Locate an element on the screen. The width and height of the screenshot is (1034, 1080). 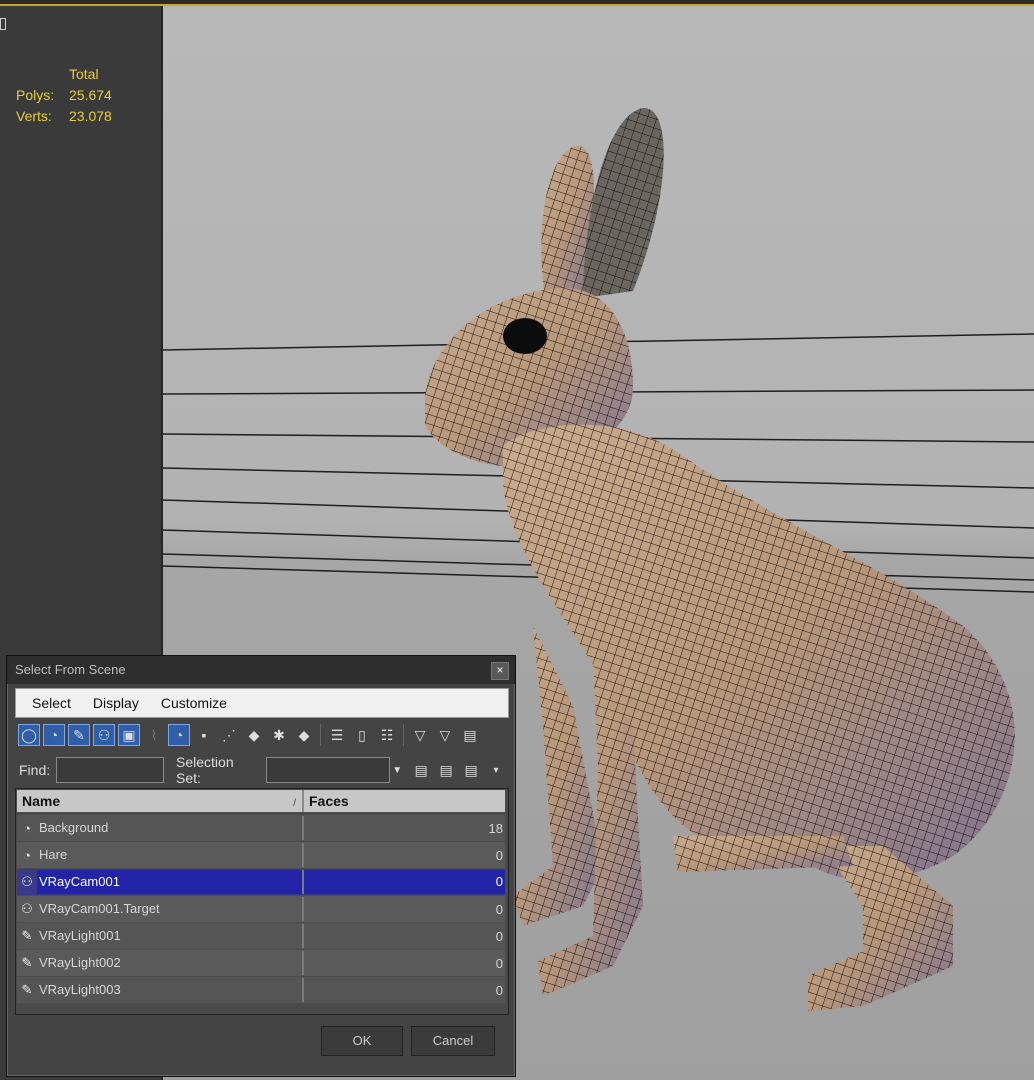
filter-icon: ▽ is located at coordinates (420, 735).